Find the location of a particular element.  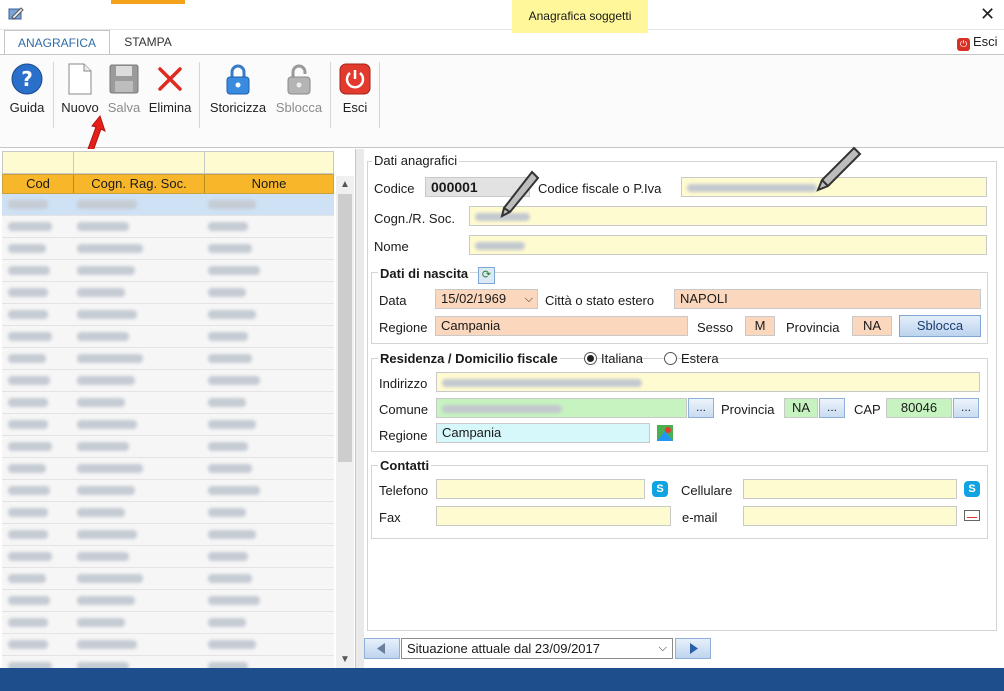

comune-field is located at coordinates (561, 408).